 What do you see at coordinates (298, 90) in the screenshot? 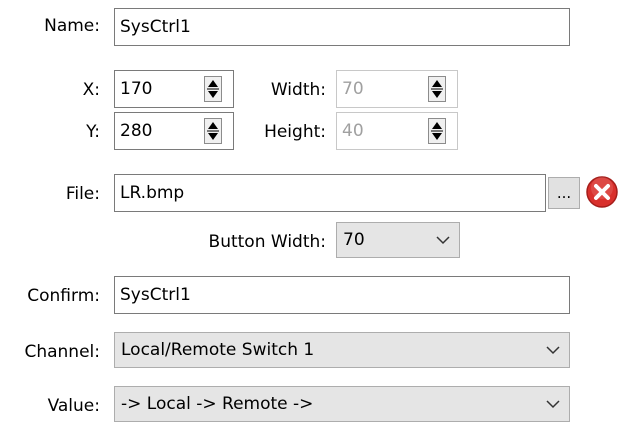
I see `width-label: Width:` at bounding box center [298, 90].